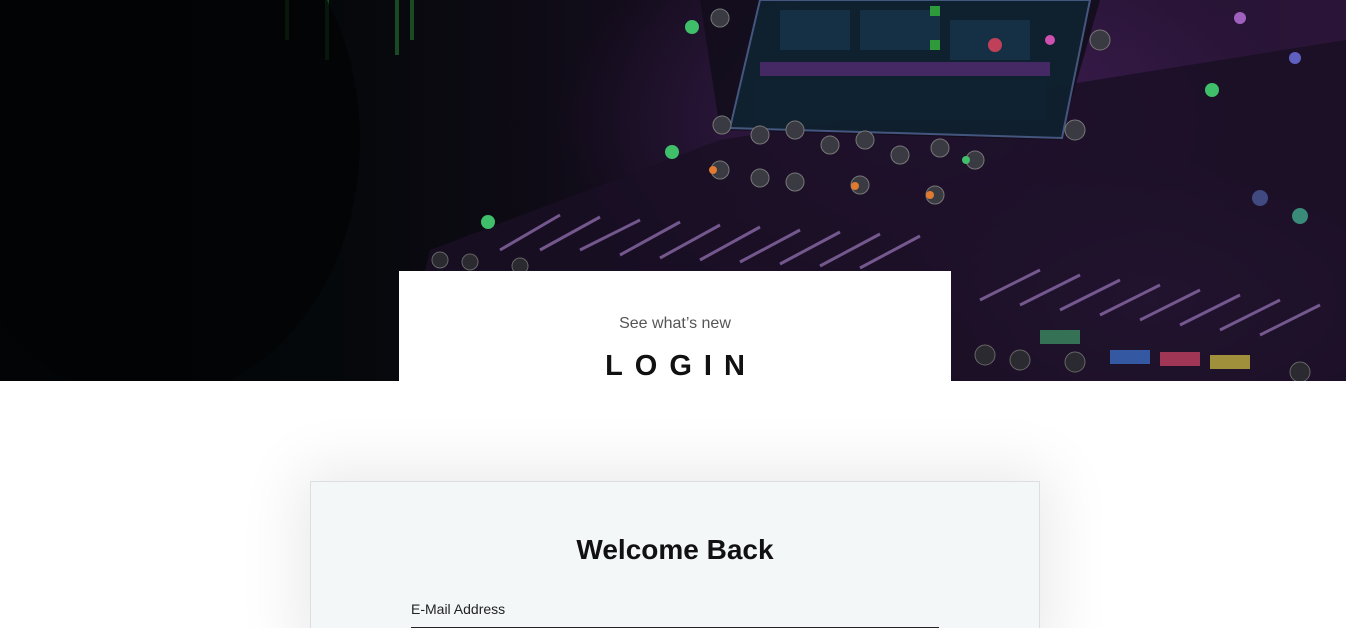  I want to click on welcome-heading: Welcome Back, so click(675, 549).